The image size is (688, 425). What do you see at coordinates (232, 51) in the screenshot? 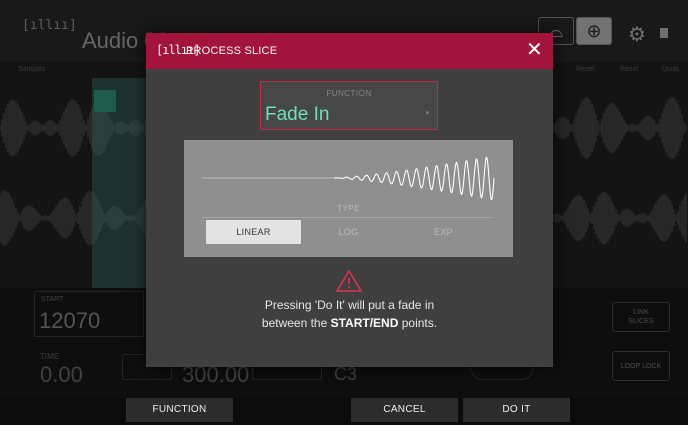
I see `dialog-title: PROCESS SLICE` at bounding box center [232, 51].